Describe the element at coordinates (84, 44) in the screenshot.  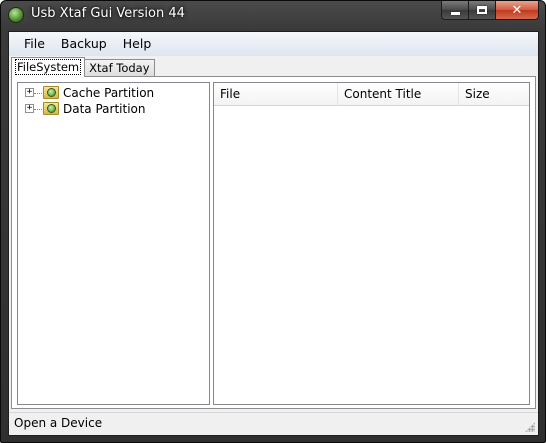
I see `menu-backup: Backup` at that location.